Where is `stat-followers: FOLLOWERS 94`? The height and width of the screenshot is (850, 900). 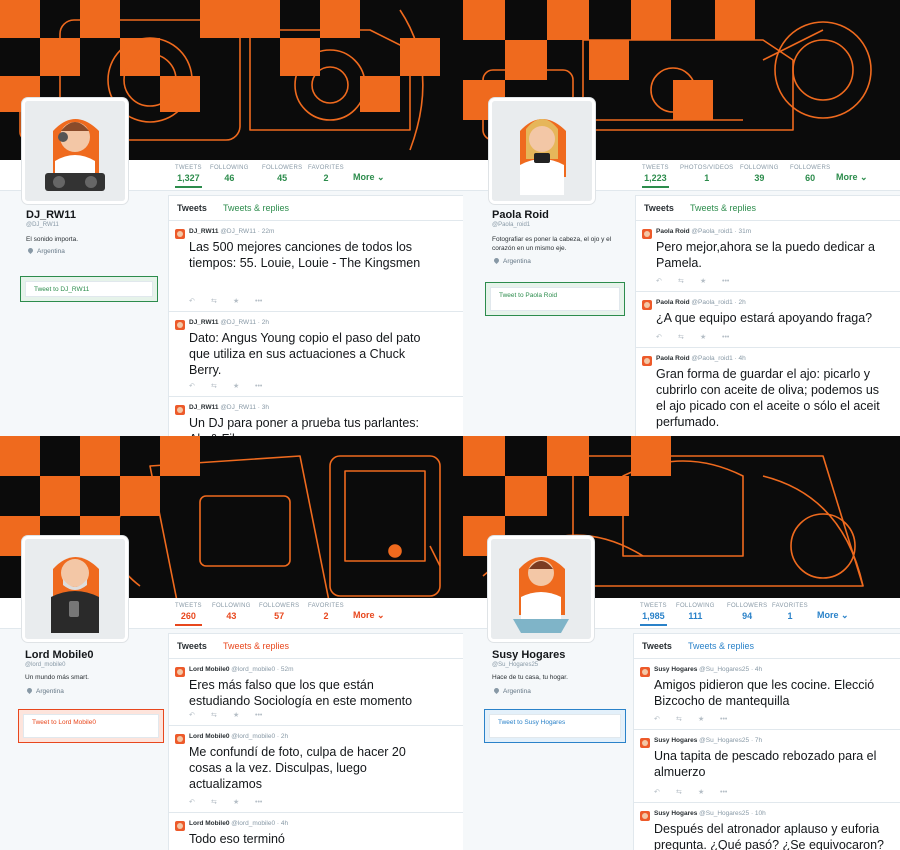
stat-followers: FOLLOWERS 94 is located at coordinates (747, 612).